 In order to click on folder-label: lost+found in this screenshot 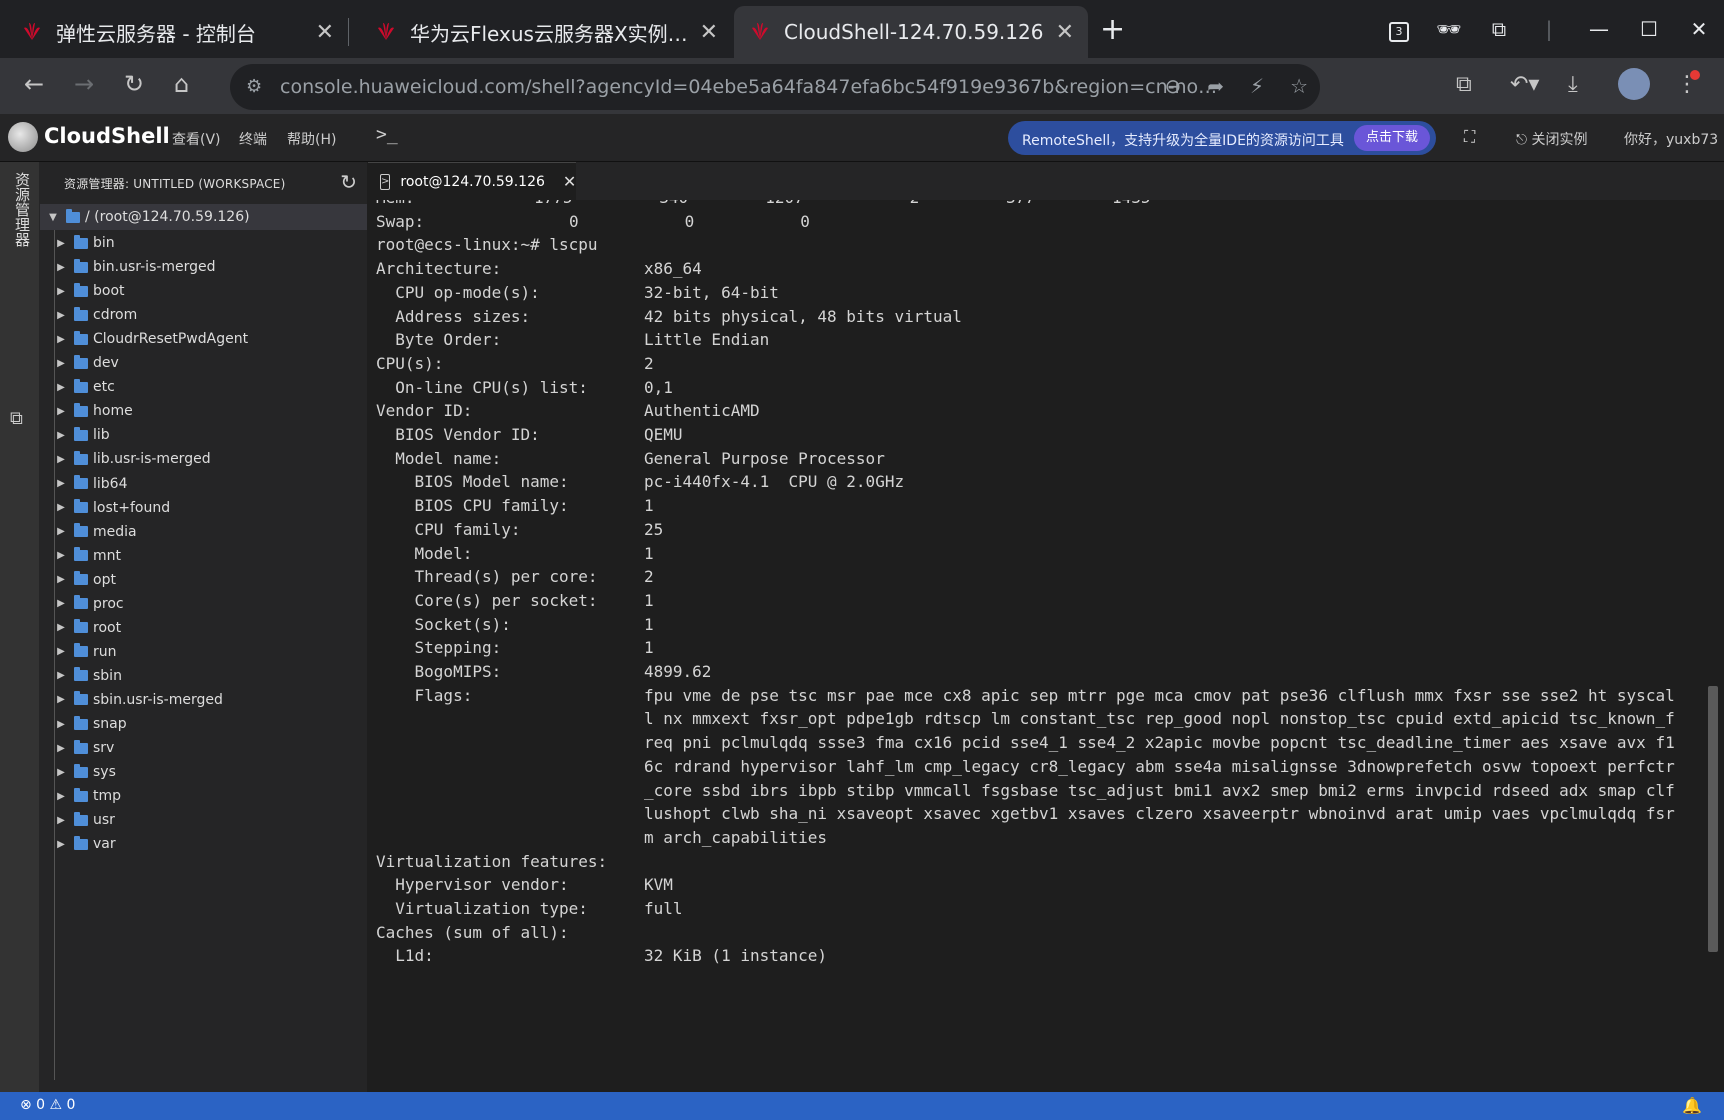, I will do `click(132, 507)`.